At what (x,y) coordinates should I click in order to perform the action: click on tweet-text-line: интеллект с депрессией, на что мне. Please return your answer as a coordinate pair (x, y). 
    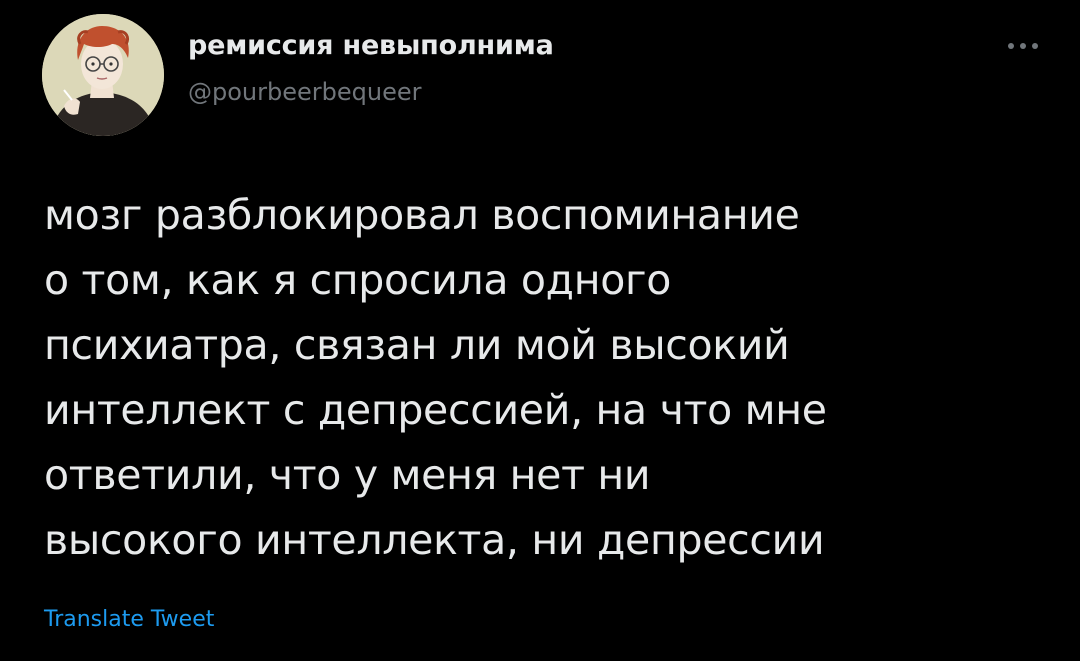
    Looking at the image, I should click on (435, 410).